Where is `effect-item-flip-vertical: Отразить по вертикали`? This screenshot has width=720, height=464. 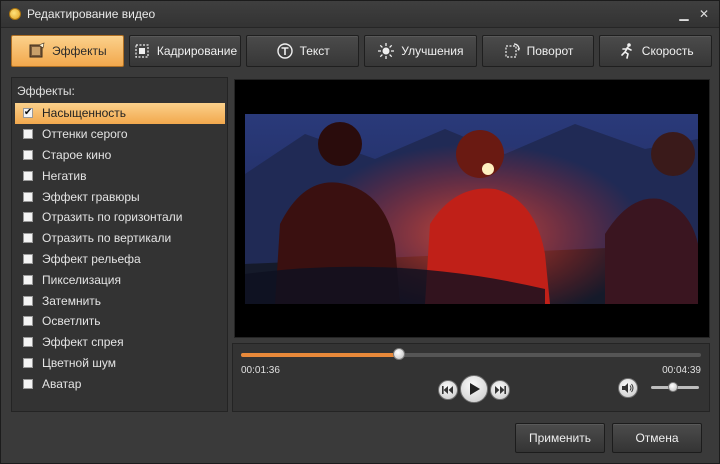
effect-item-flip-vertical: Отразить по вертикали is located at coordinates (120, 238).